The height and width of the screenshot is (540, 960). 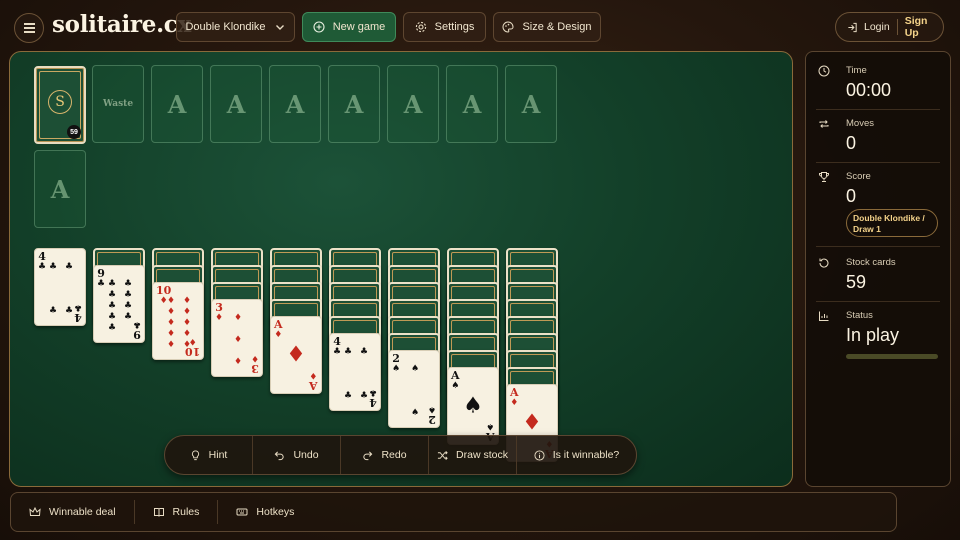 What do you see at coordinates (35, 511) in the screenshot?
I see `crown-icon` at bounding box center [35, 511].